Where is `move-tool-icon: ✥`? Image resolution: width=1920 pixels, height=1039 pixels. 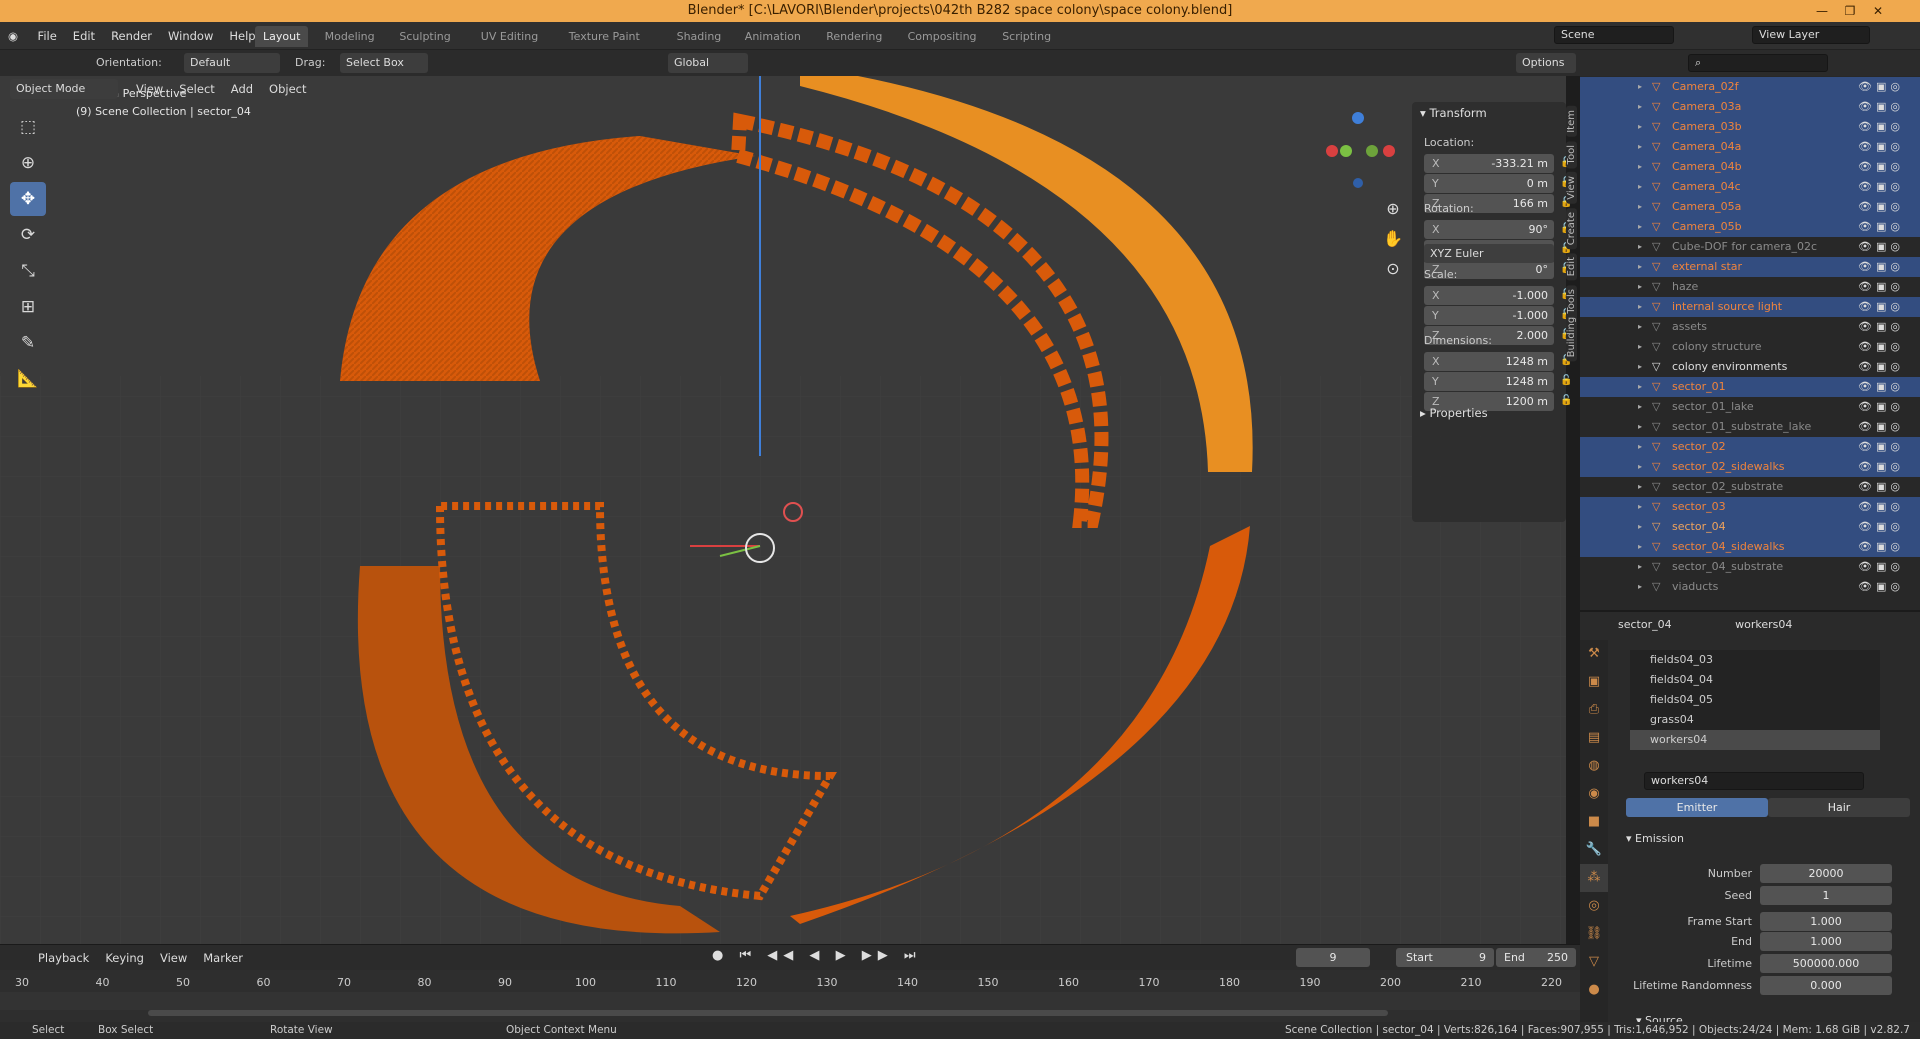
move-tool-icon: ✥ is located at coordinates (28, 199).